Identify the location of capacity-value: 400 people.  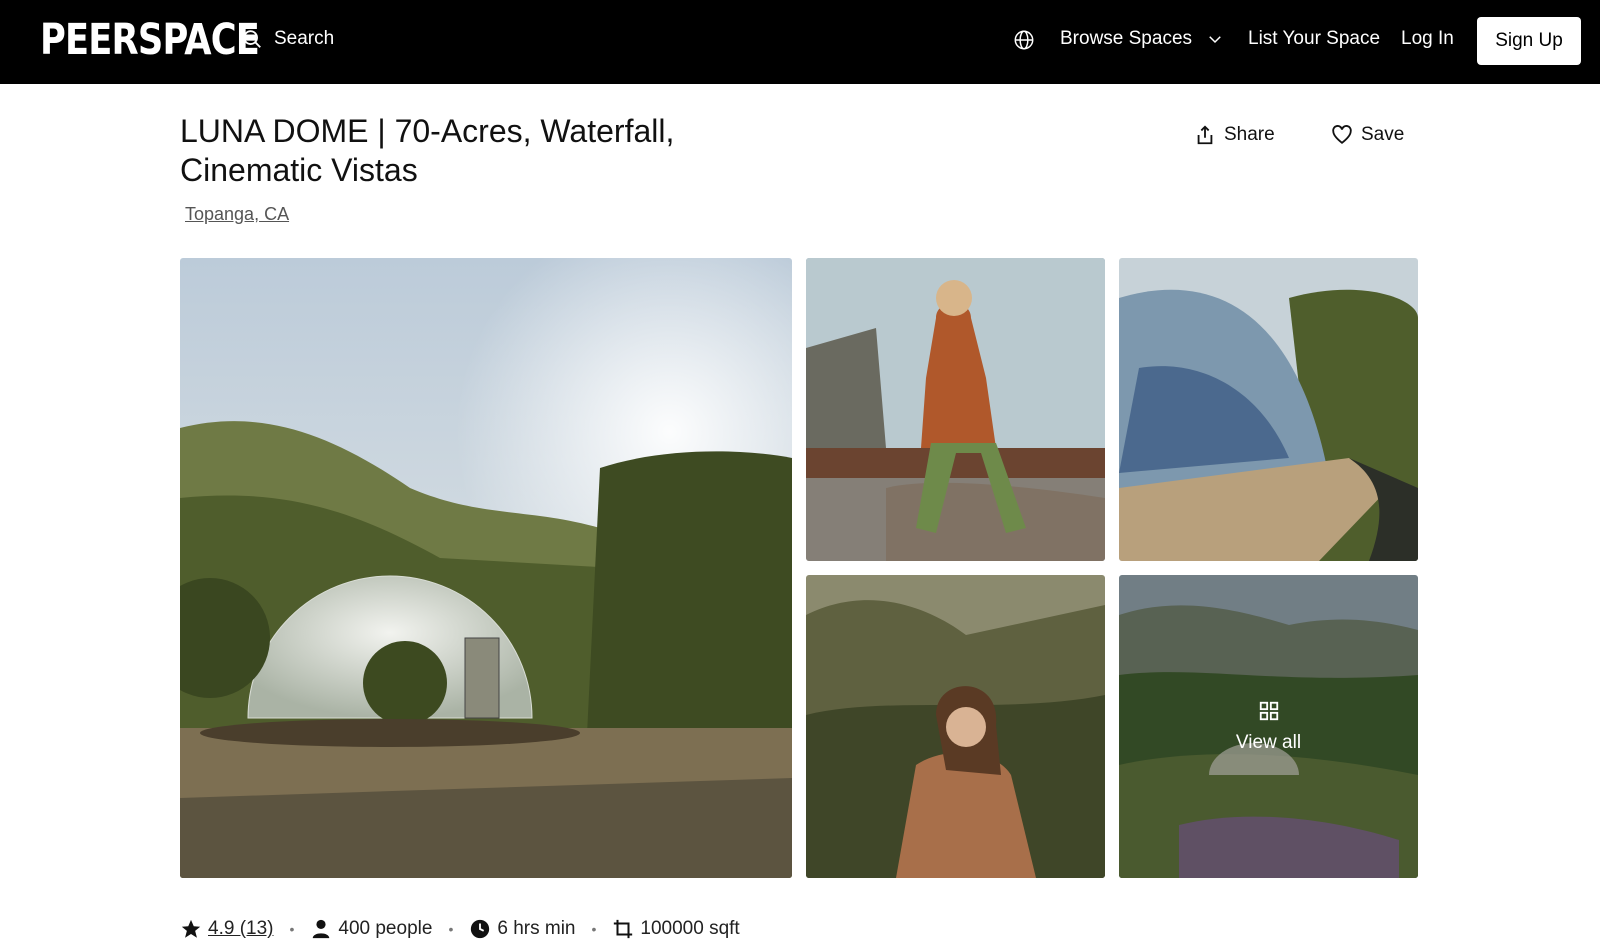
(385, 928).